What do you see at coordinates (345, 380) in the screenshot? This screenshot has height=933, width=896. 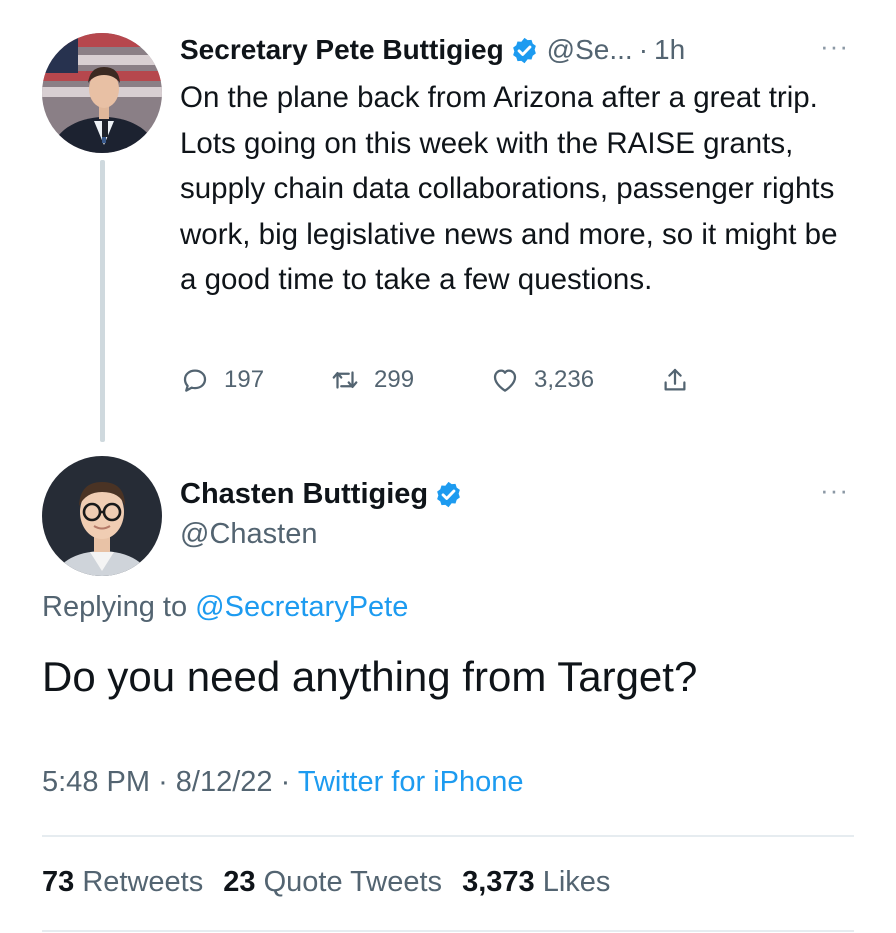 I see `retweet-icon` at bounding box center [345, 380].